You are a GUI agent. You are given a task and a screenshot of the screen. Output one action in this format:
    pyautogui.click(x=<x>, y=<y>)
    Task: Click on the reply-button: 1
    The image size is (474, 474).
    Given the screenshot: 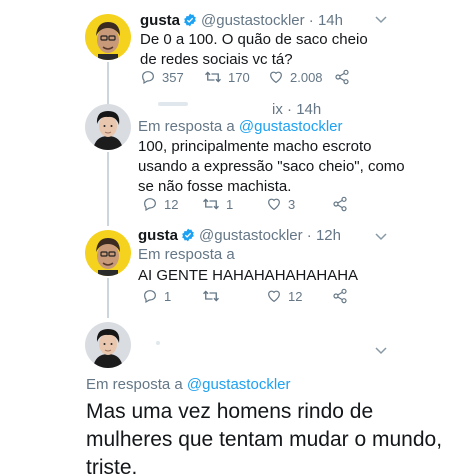 What is the action you would take?
    pyautogui.click(x=170, y=296)
    